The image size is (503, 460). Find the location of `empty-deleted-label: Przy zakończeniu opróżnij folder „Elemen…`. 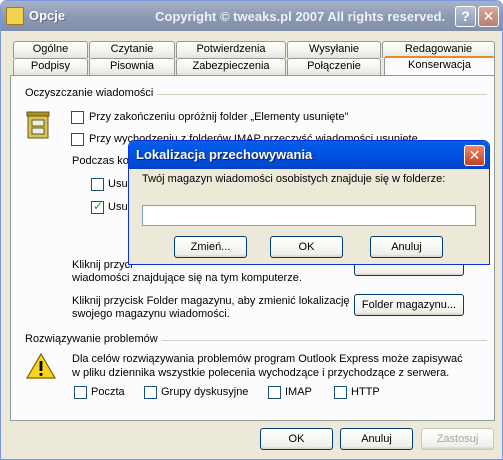

empty-deleted-label: Przy zakończeniu opróżnij folder „Elemen… is located at coordinates (219, 117).